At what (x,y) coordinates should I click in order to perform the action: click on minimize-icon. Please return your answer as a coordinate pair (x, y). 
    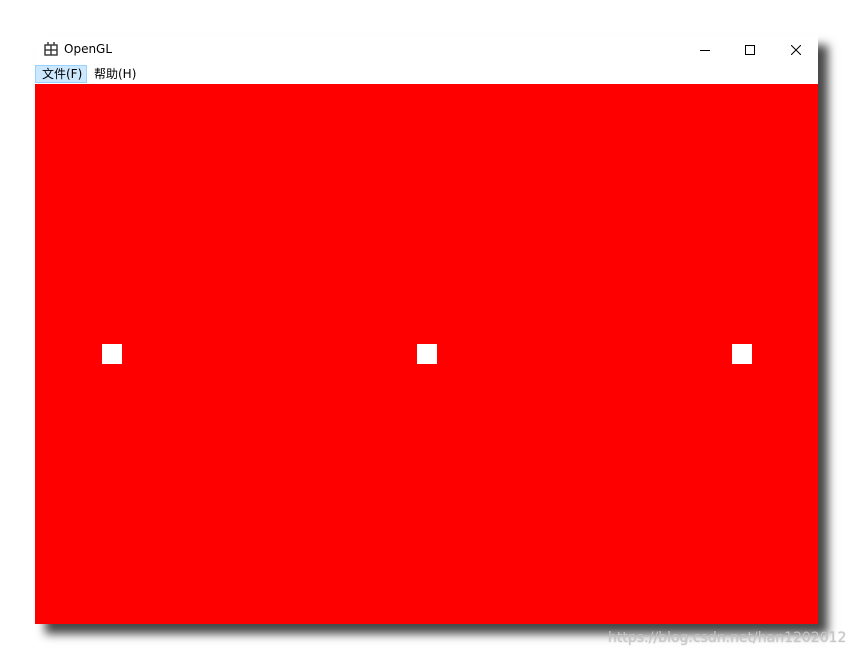
    Looking at the image, I should click on (705, 50).